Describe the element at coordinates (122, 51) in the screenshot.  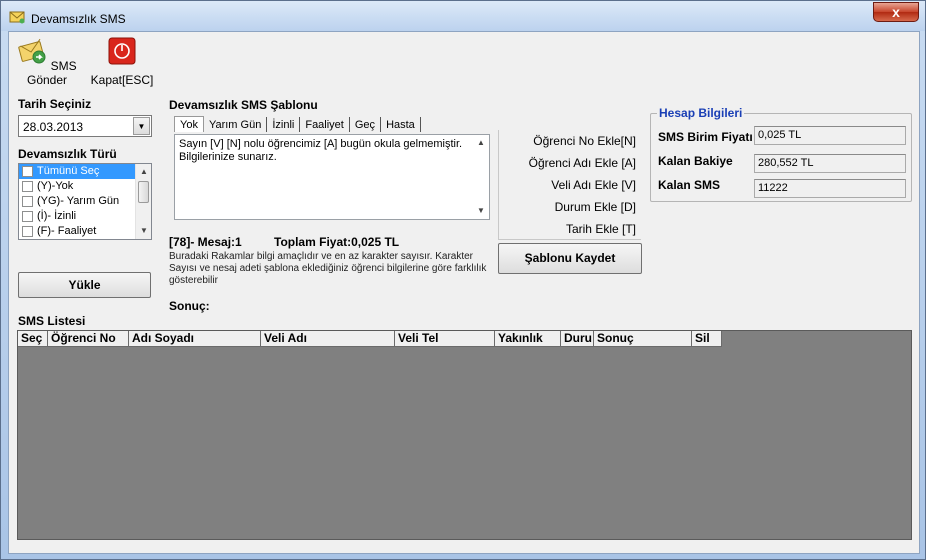
I see `red-power-icon` at that location.